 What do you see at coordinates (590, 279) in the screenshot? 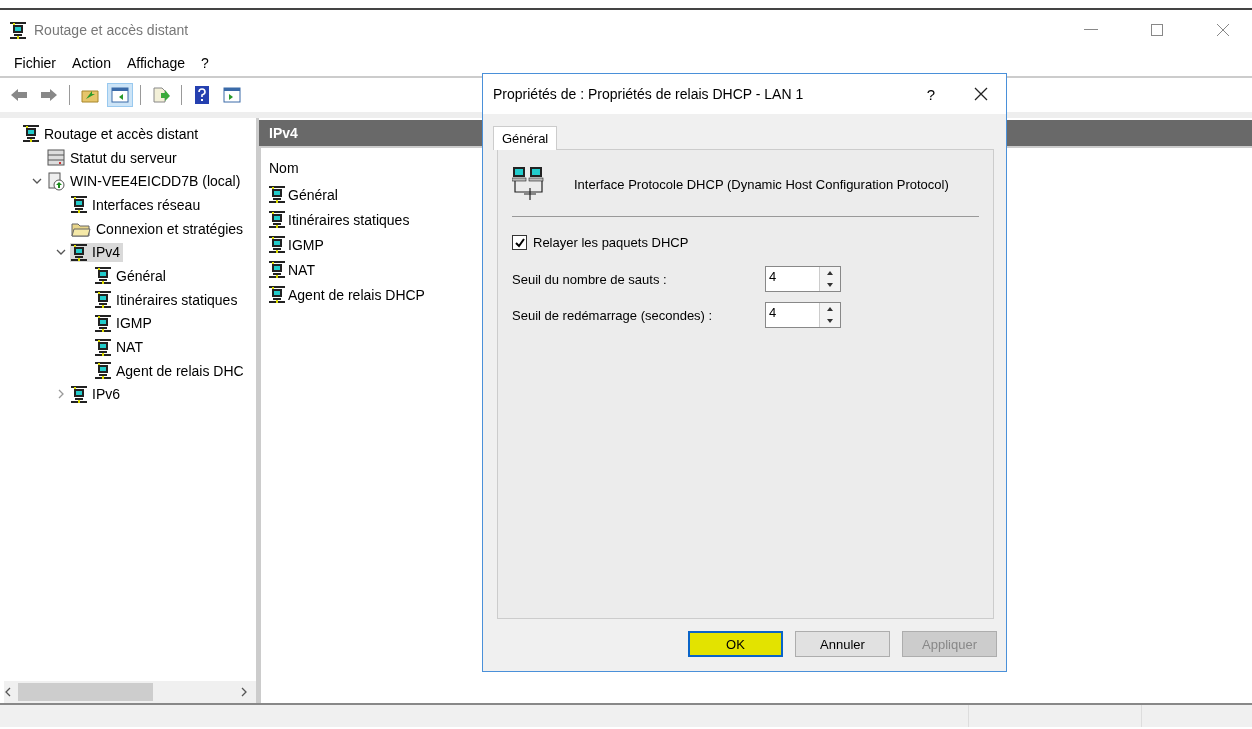
I see `field-label: Seuil du nombre de sauts :` at bounding box center [590, 279].